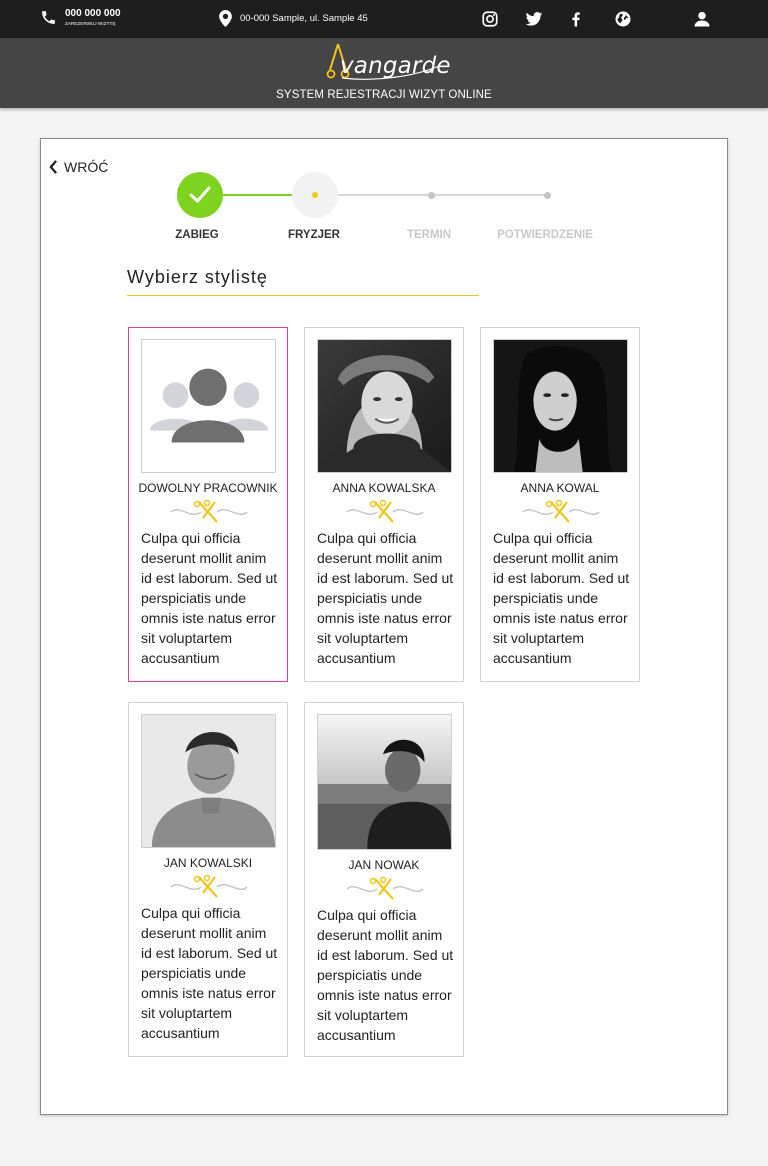 The height and width of the screenshot is (1166, 768). I want to click on step-connector-done, so click(258, 195).